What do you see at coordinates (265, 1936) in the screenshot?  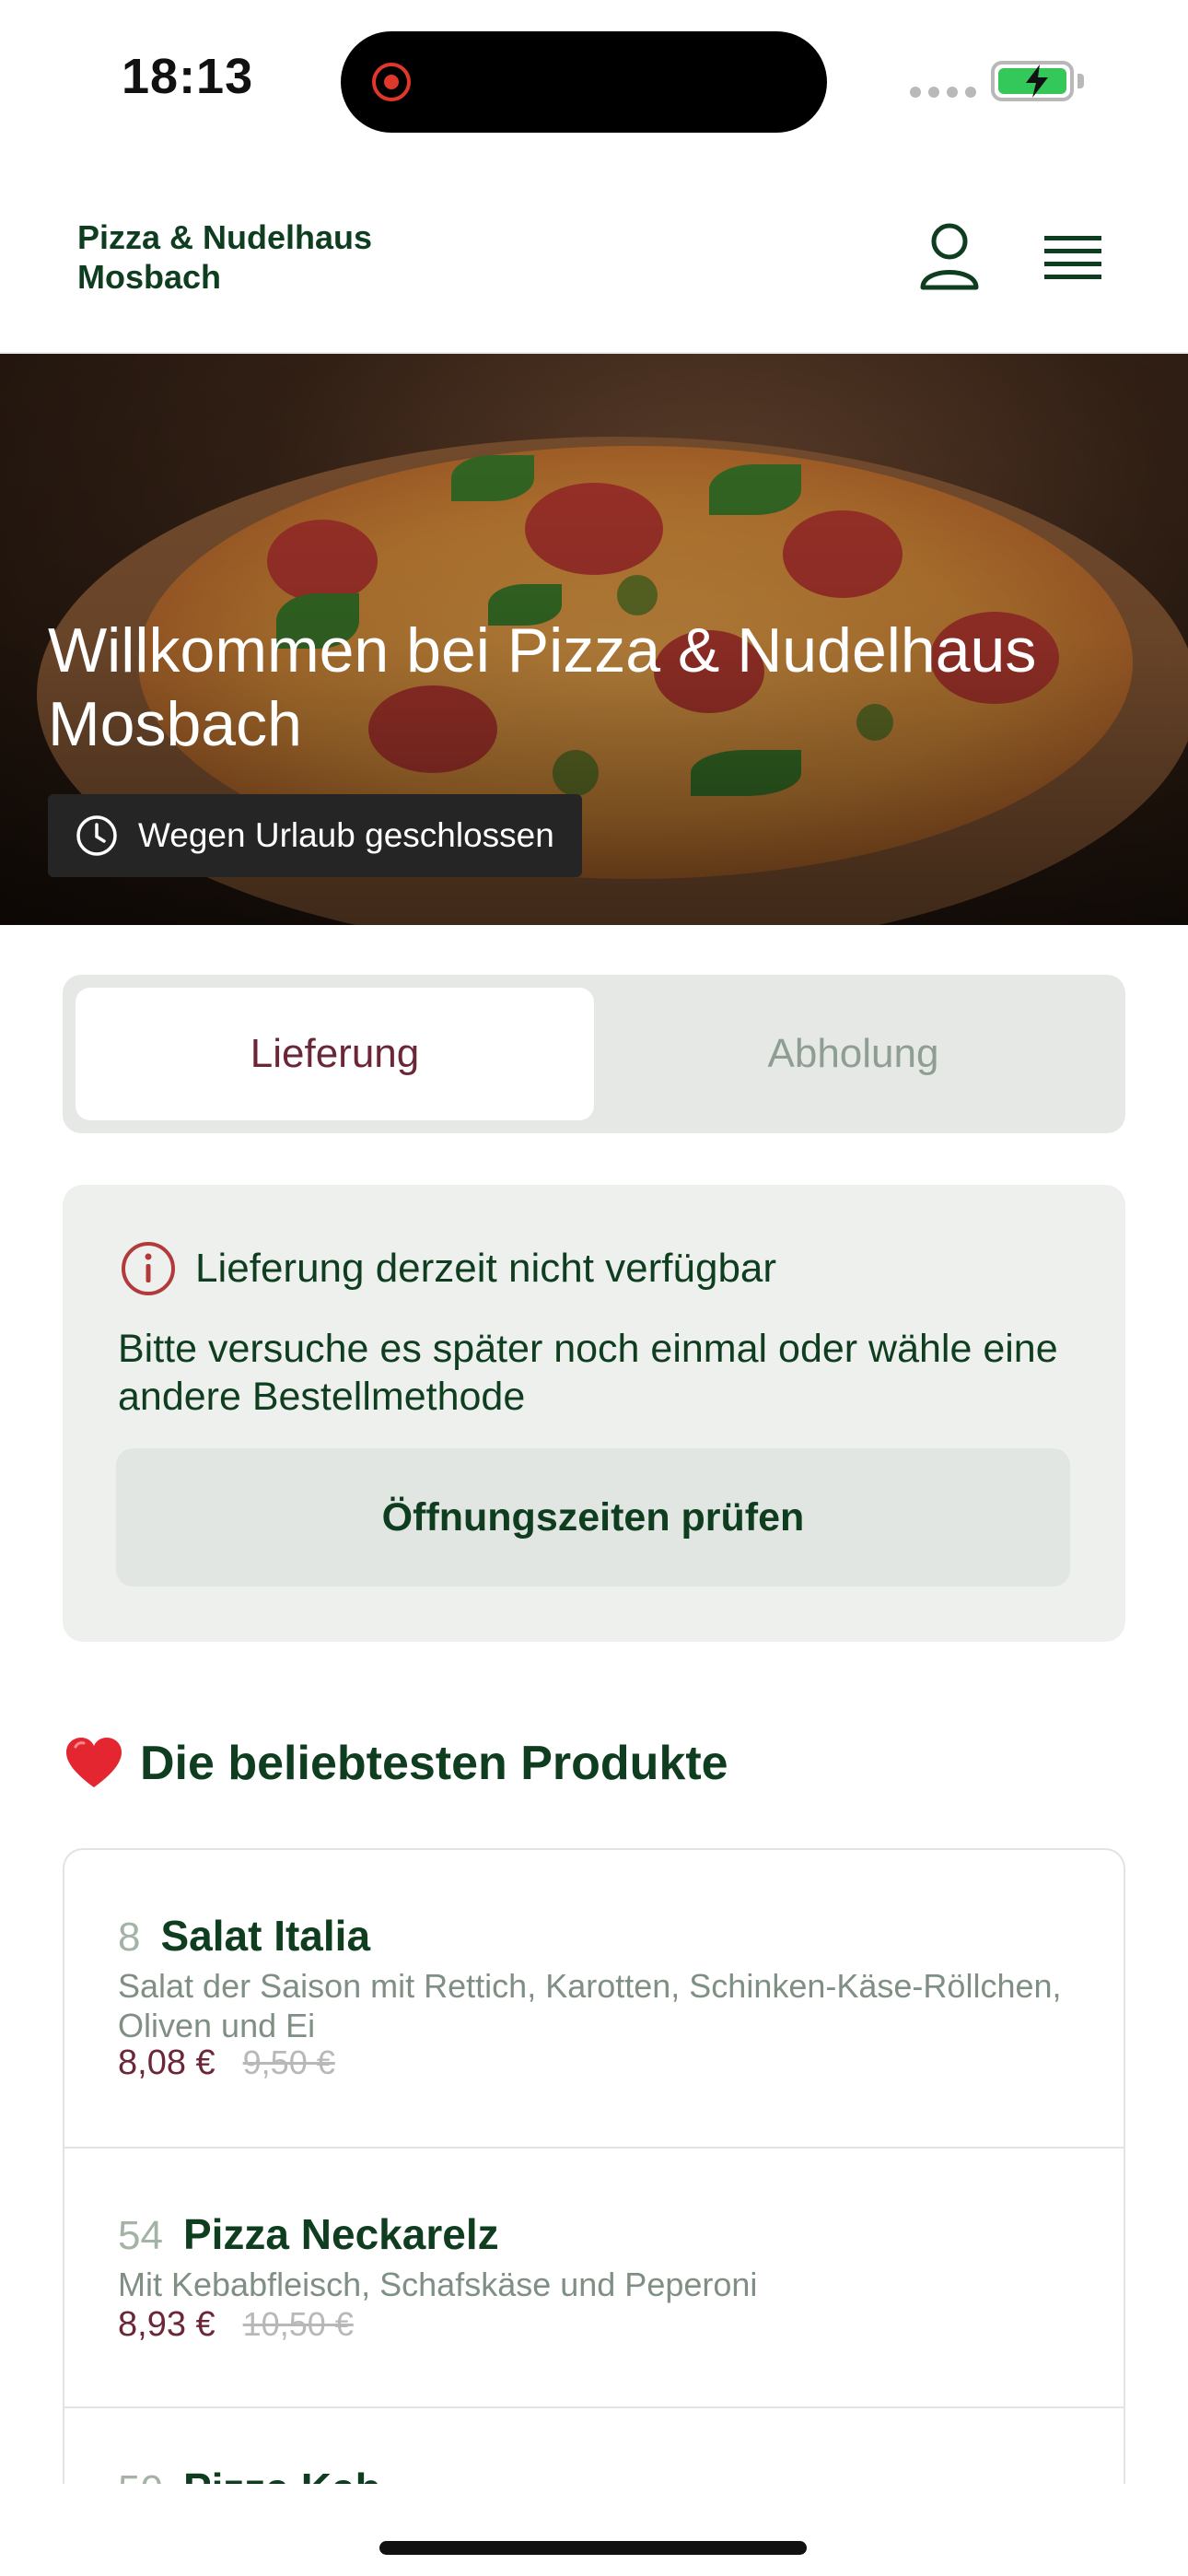 I see `product-name: Salat Italia` at bounding box center [265, 1936].